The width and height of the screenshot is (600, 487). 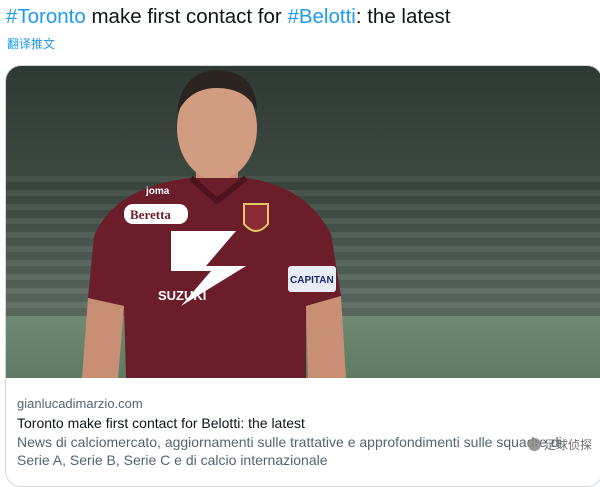 What do you see at coordinates (31, 43) in the screenshot?
I see `translate-tweet-link: 翻译推文` at bounding box center [31, 43].